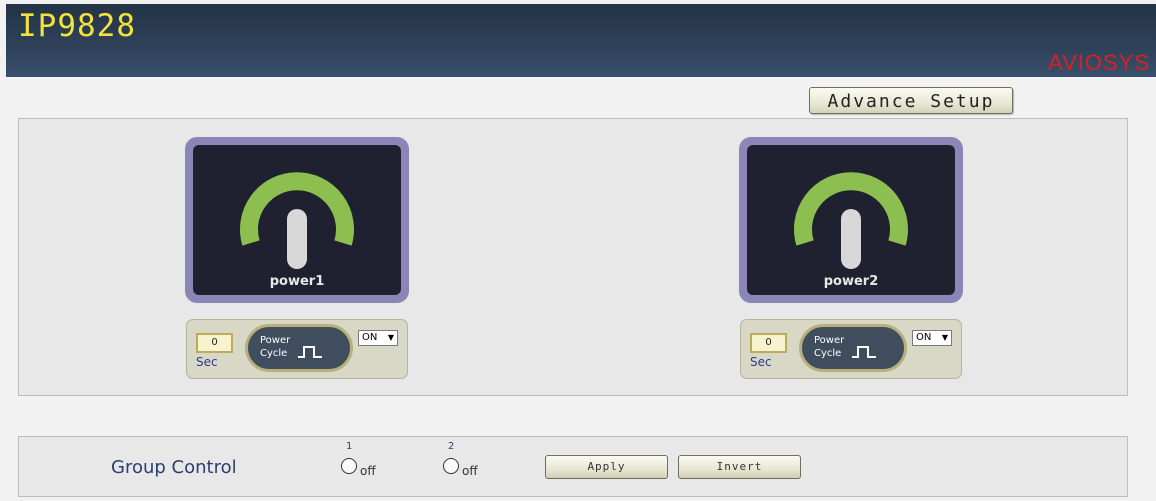 The width and height of the screenshot is (1156, 501). I want to click on device-title: IP9828, so click(77, 26).